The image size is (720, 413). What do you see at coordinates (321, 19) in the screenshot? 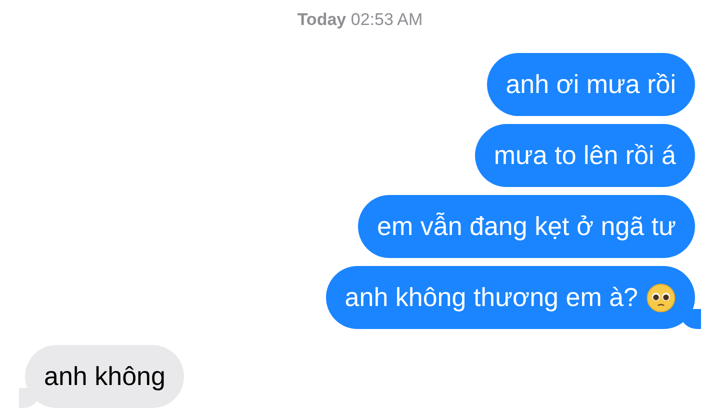
I see `timestamp-day: Today` at bounding box center [321, 19].